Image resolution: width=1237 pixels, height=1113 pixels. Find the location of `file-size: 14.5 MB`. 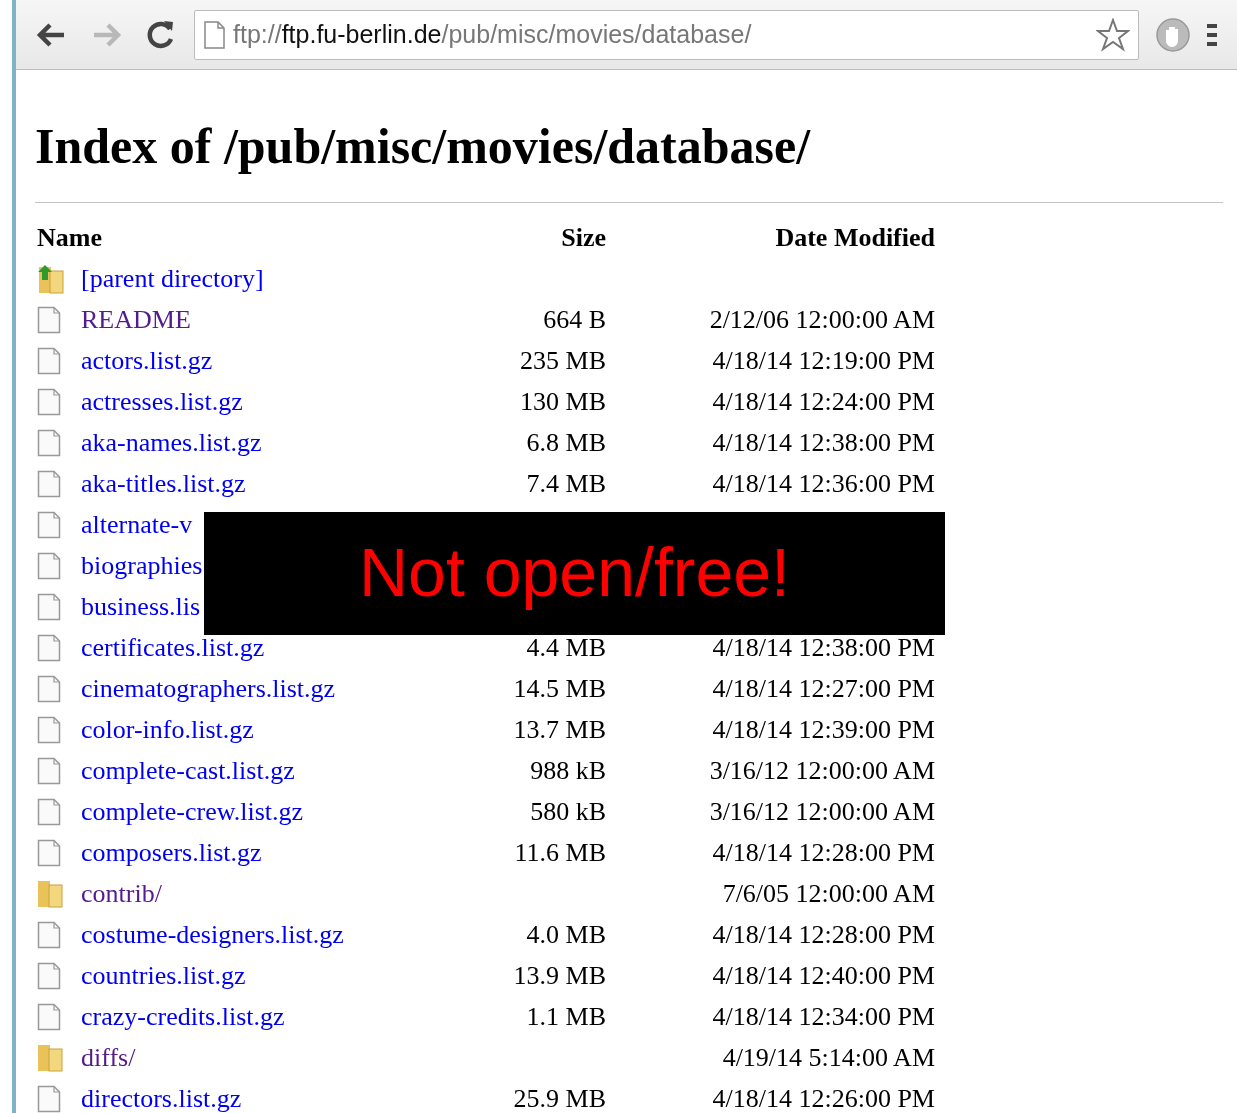

file-size: 14.5 MB is located at coordinates (559, 688).